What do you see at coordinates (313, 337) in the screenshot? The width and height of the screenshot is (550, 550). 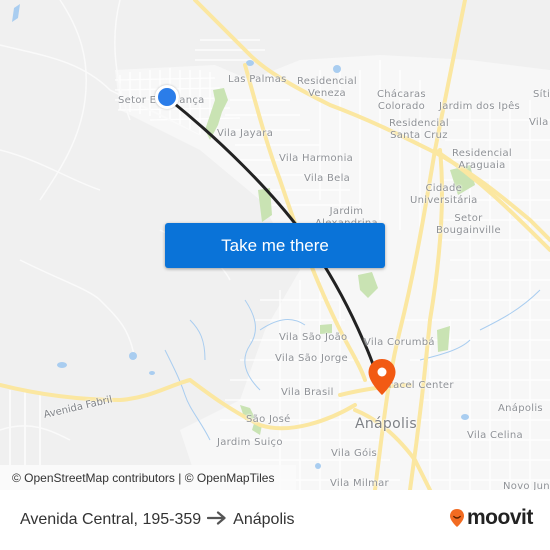 I see `place-label-vila-sao-joao: Vila São João` at bounding box center [313, 337].